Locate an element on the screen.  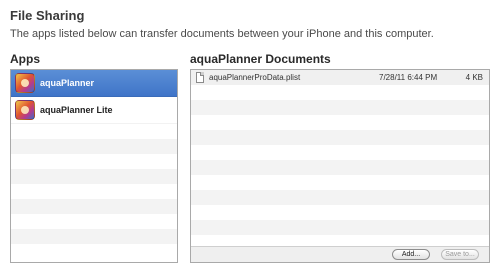
app-item-aquaplanner-lite: aquaPlanner Lite is located at coordinates (94, 110).